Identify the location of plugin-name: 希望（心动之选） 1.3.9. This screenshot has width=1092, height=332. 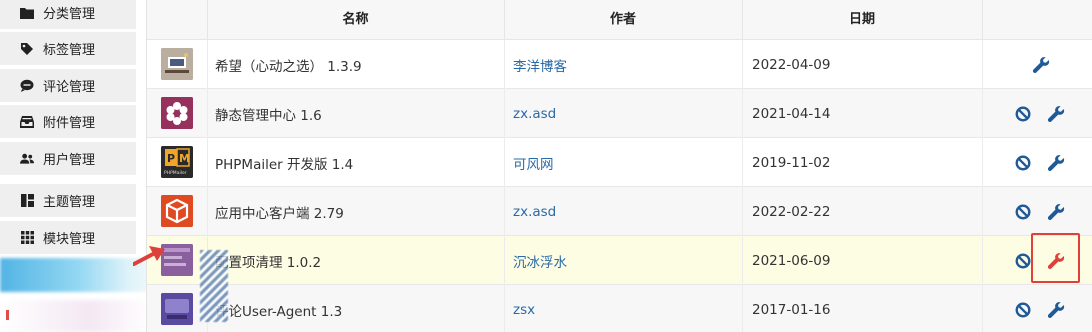
(288, 66).